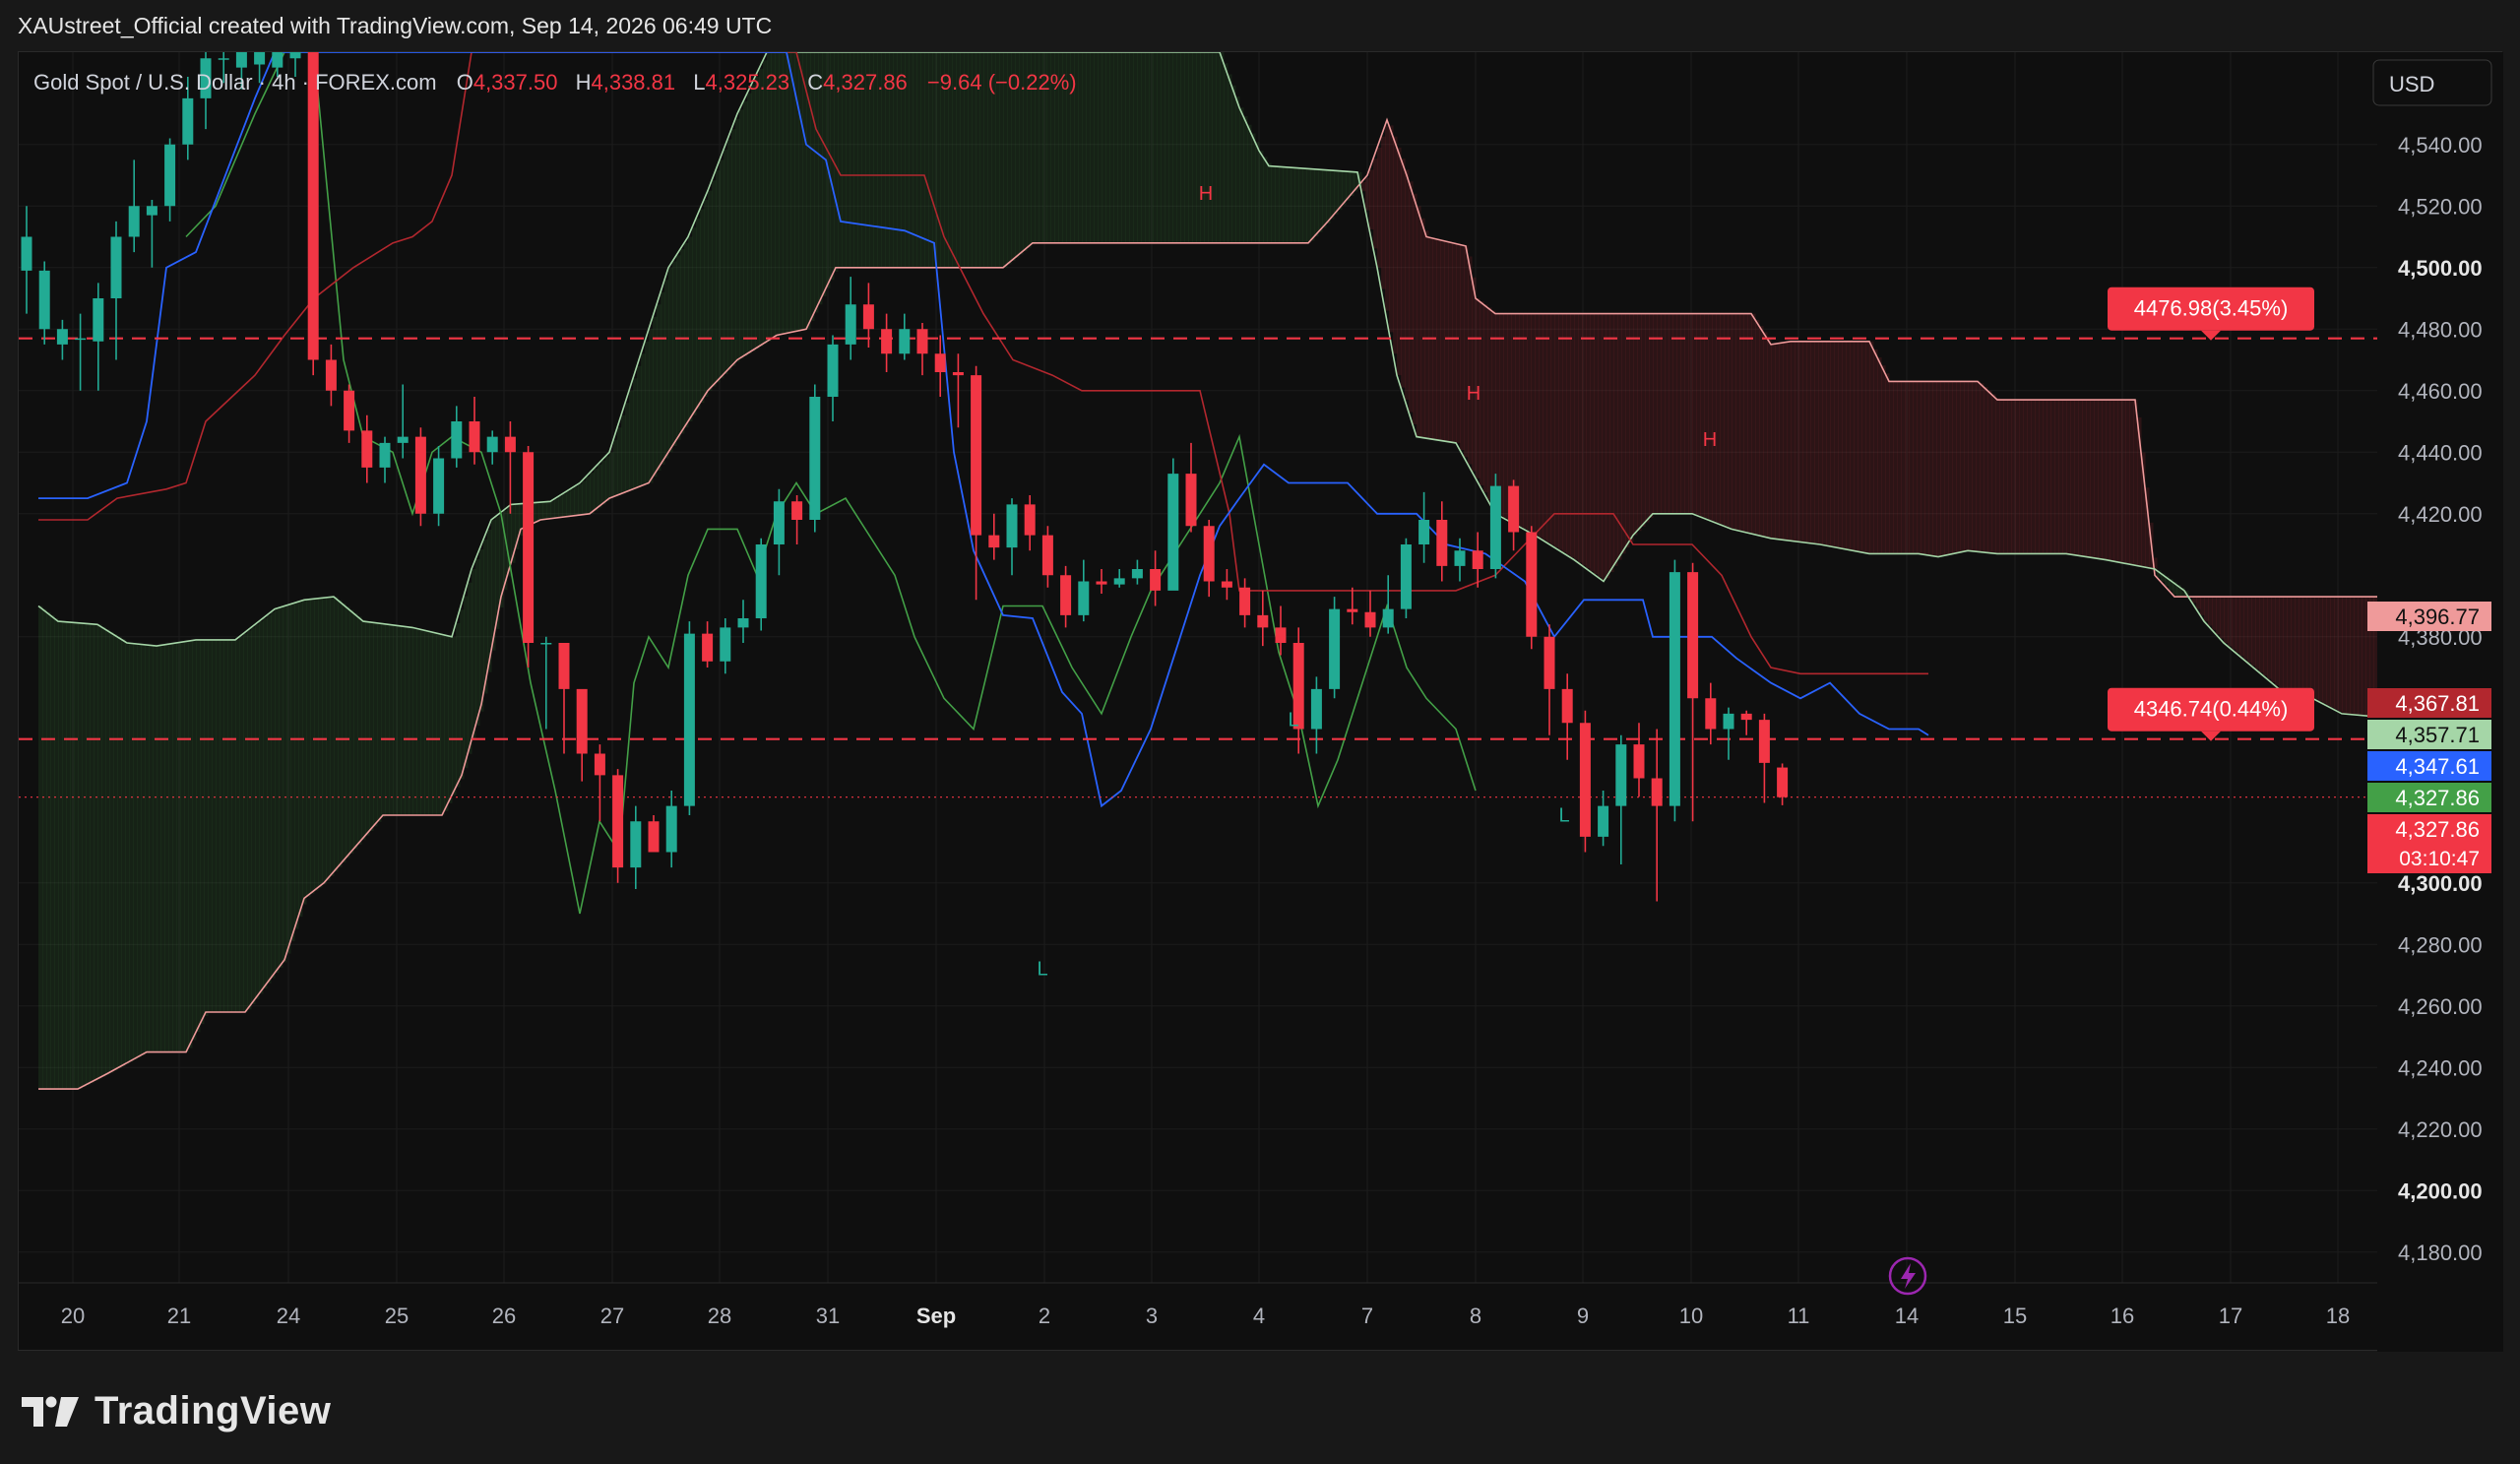 This screenshot has width=2520, height=1464. Describe the element at coordinates (397, 1316) in the screenshot. I see `time-tick-label: 25` at that location.